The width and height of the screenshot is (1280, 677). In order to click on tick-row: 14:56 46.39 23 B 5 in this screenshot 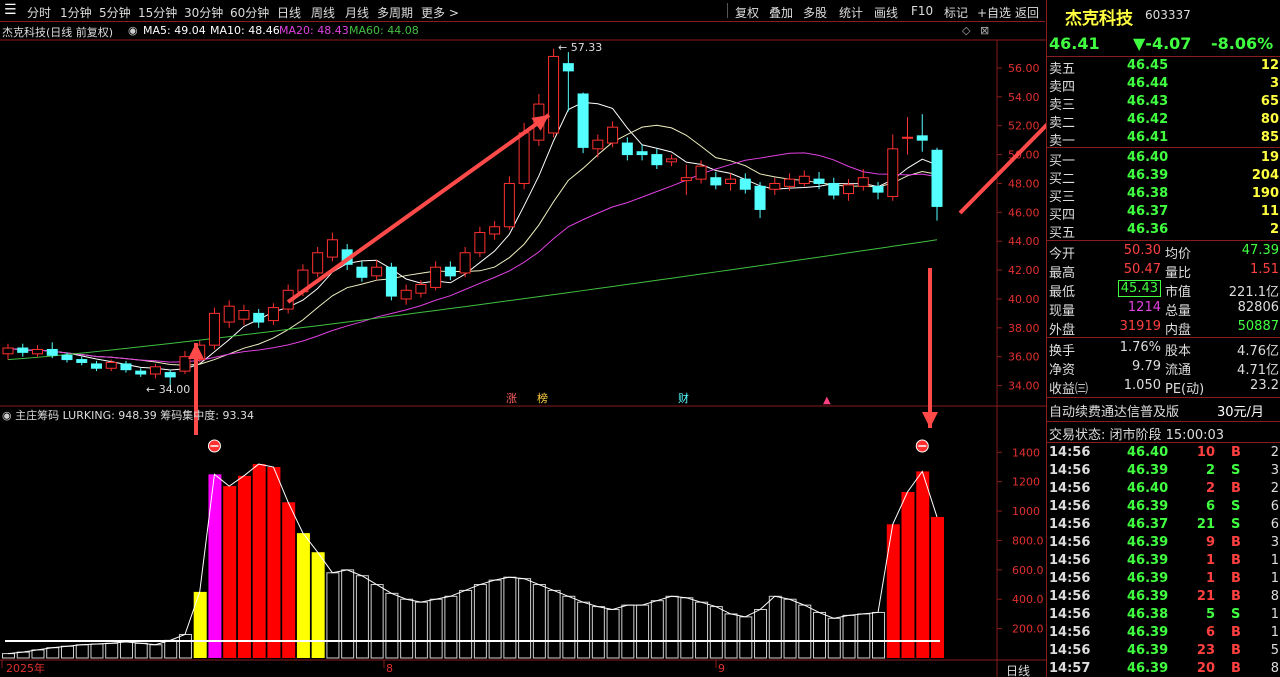, I will do `click(1163, 651)`.